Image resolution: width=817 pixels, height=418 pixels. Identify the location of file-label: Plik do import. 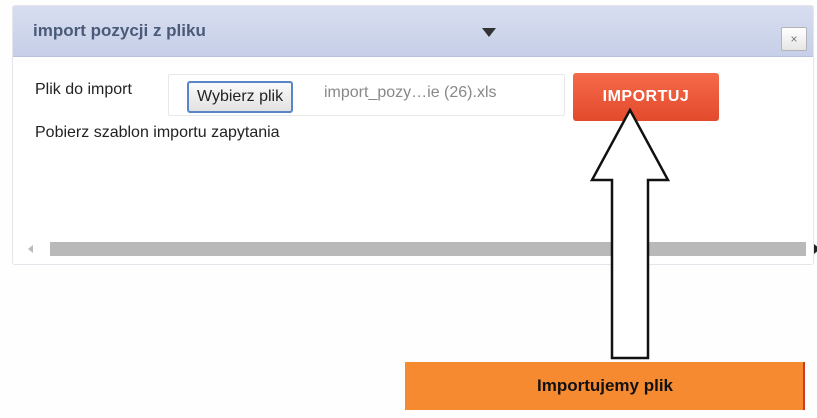
(83, 89).